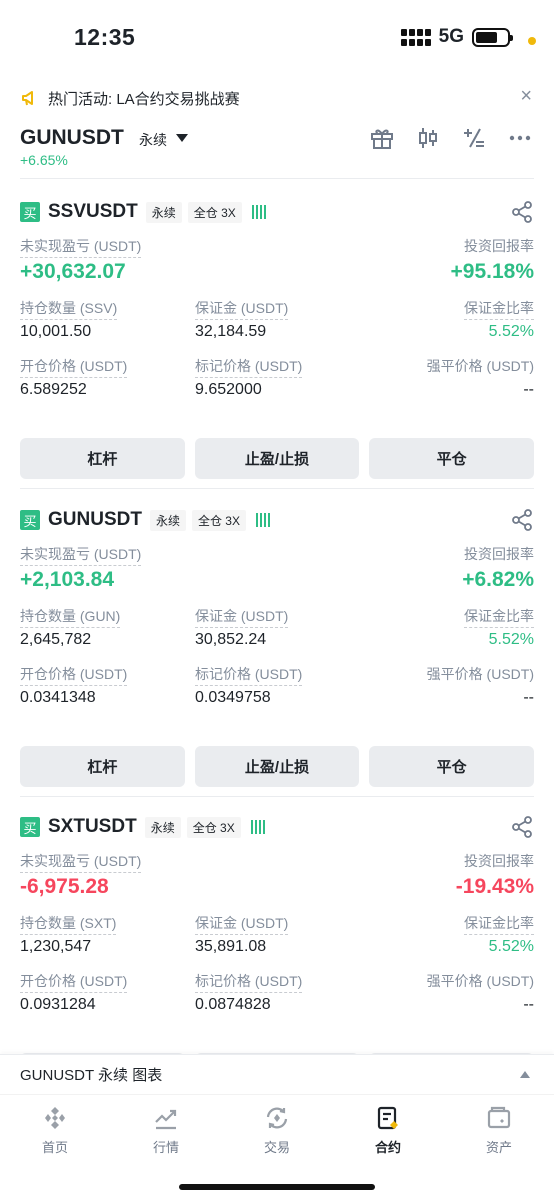 The height and width of the screenshot is (1200, 554). Describe the element at coordinates (520, 138) in the screenshot. I see `more-icon` at that location.